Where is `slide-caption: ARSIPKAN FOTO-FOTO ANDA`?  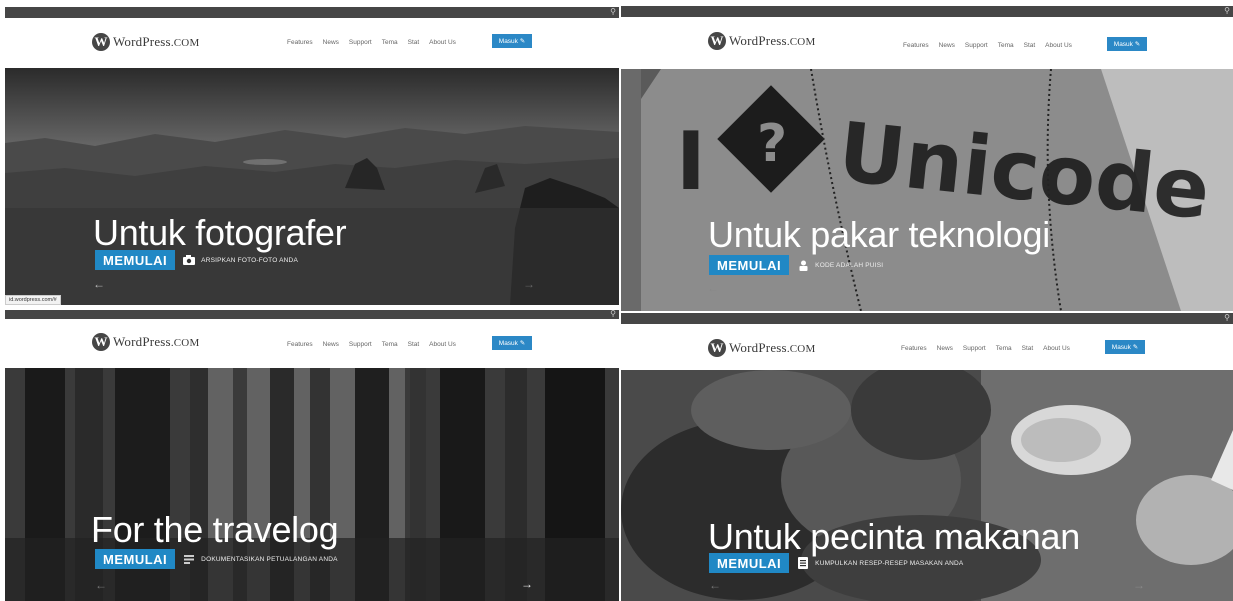
slide-caption: ARSIPKAN FOTO-FOTO ANDA is located at coordinates (249, 260).